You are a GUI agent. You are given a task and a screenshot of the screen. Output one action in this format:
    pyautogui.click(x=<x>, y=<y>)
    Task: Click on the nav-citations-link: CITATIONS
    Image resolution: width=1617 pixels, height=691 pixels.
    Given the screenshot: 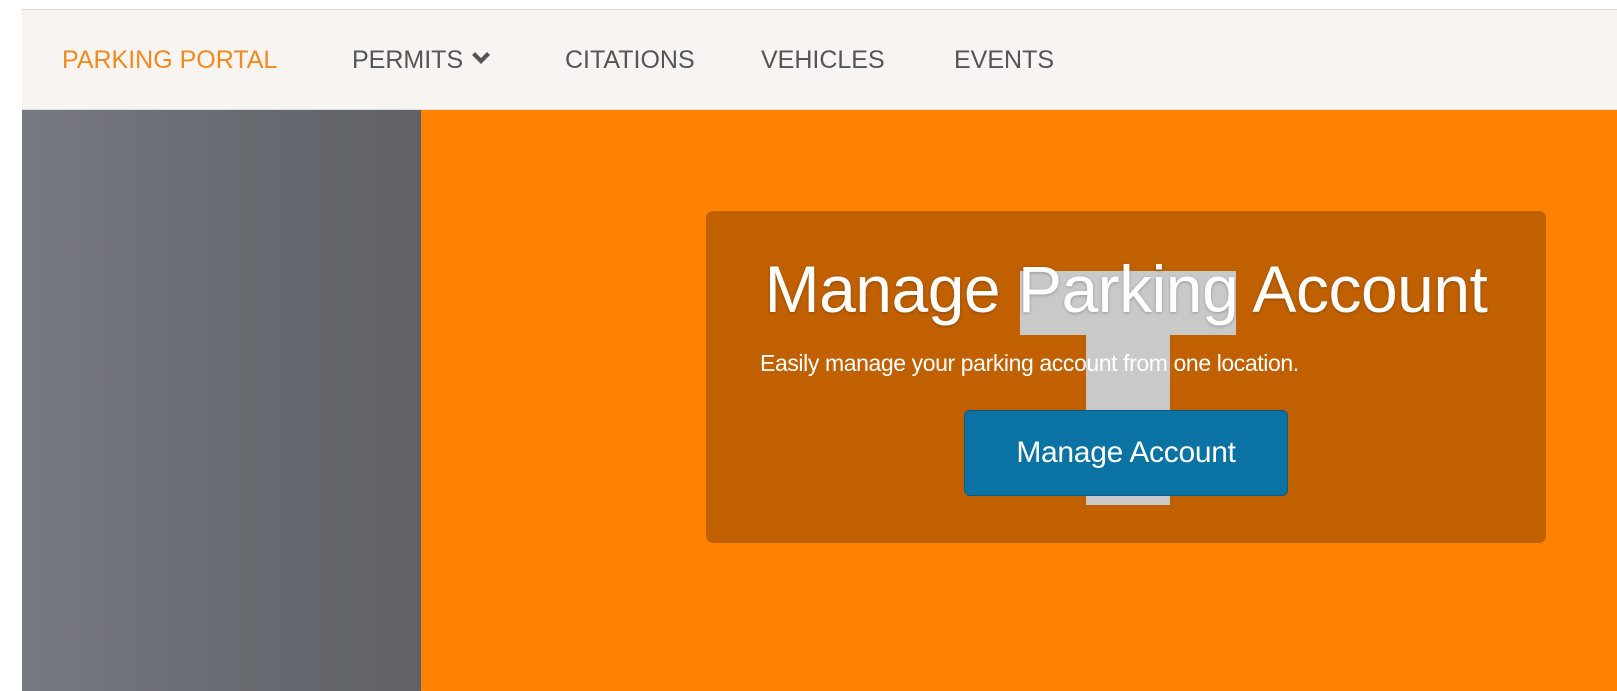 What is the action you would take?
    pyautogui.click(x=630, y=60)
    